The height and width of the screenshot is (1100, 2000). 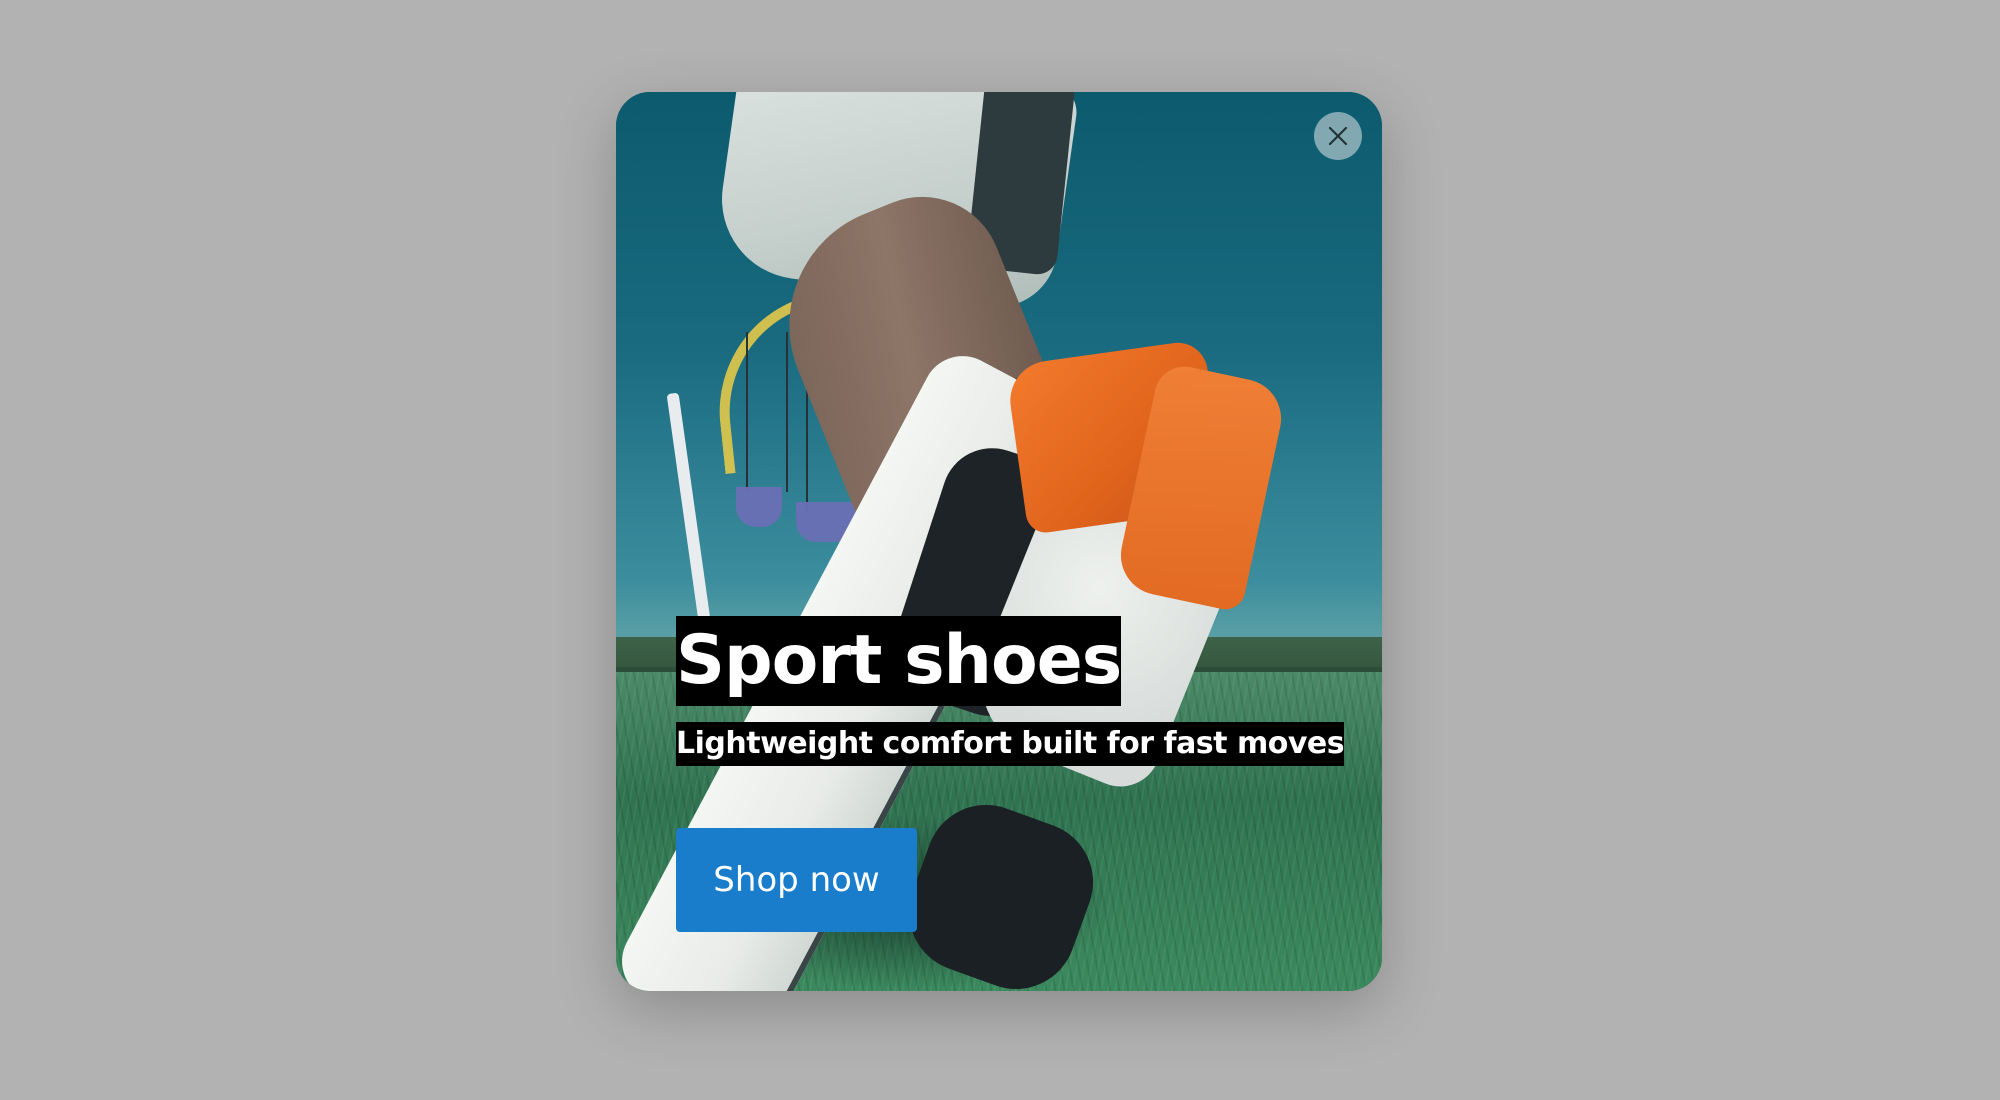 I want to click on popup-title: Sport shoes, so click(x=899, y=661).